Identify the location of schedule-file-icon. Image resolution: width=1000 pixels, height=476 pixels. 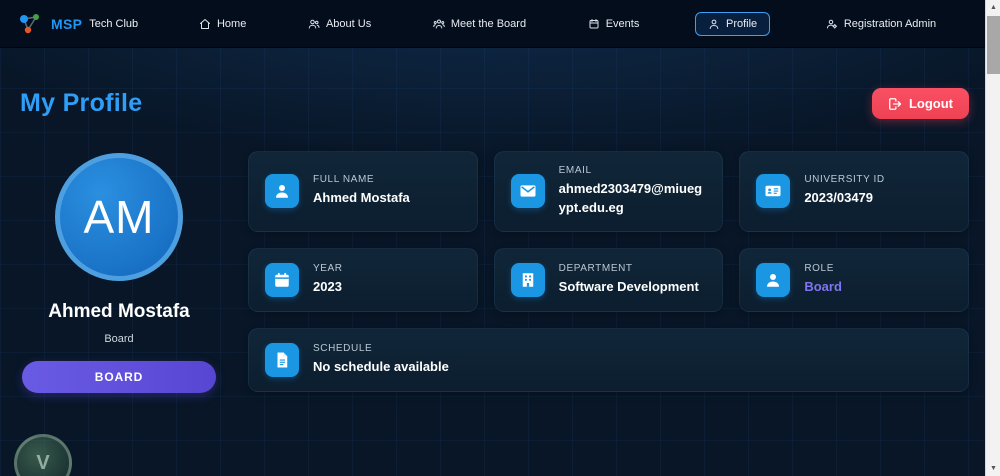
(282, 359).